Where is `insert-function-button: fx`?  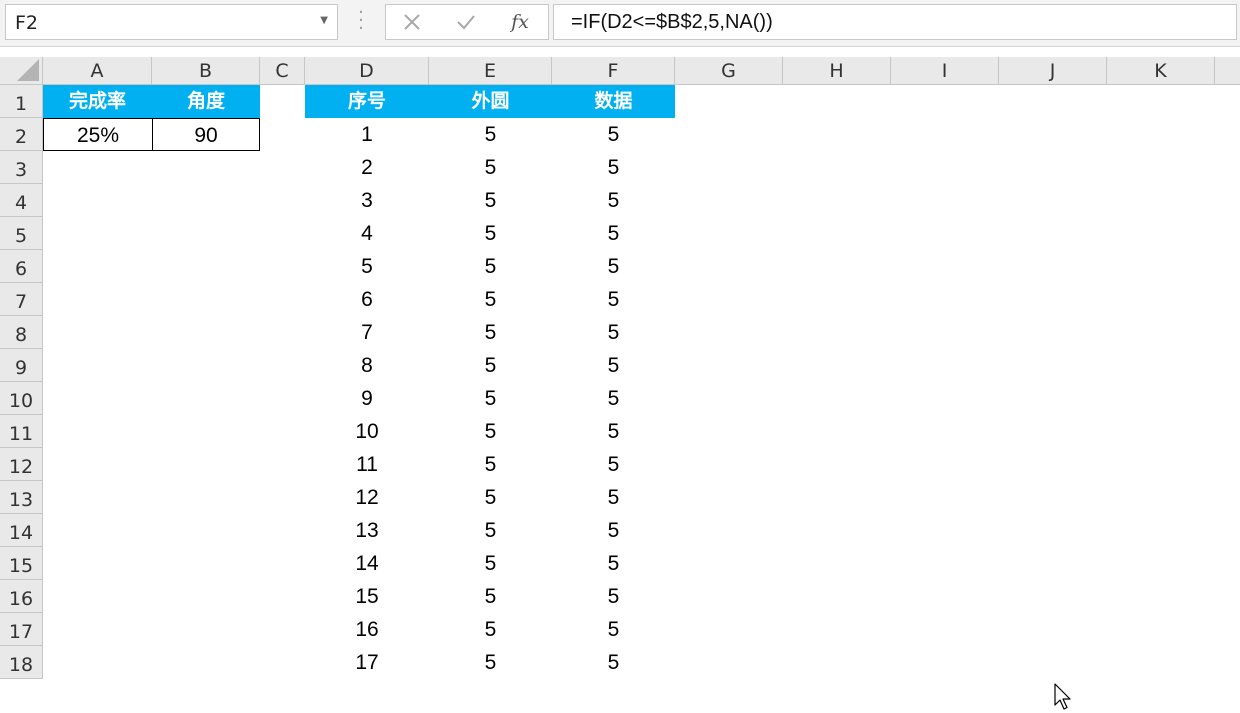
insert-function-button: fx is located at coordinates (520, 22).